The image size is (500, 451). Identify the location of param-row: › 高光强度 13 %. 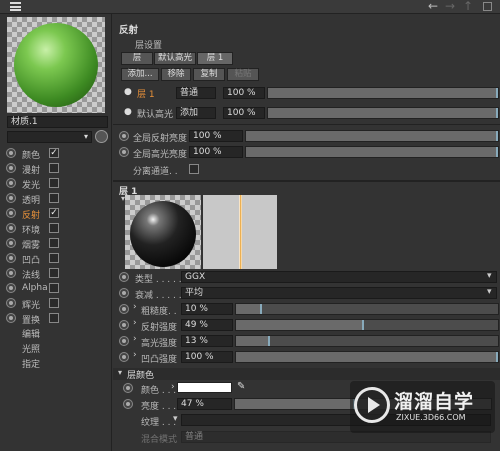
(309, 341).